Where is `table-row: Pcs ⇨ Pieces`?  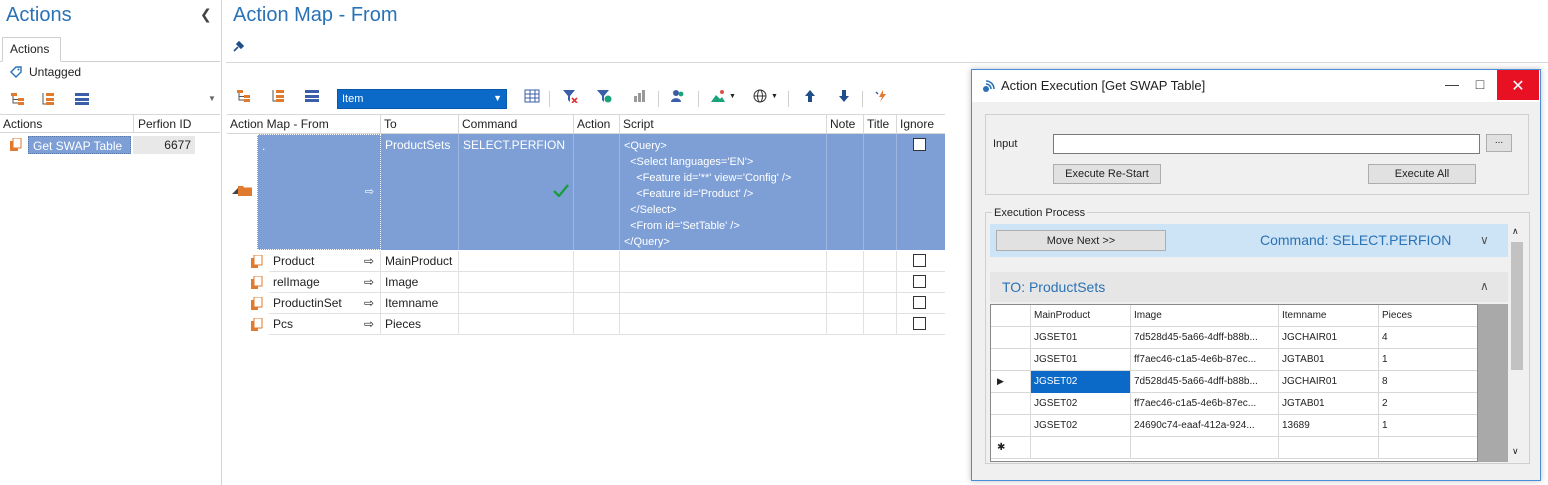 table-row: Pcs ⇨ Pieces is located at coordinates (607, 324).